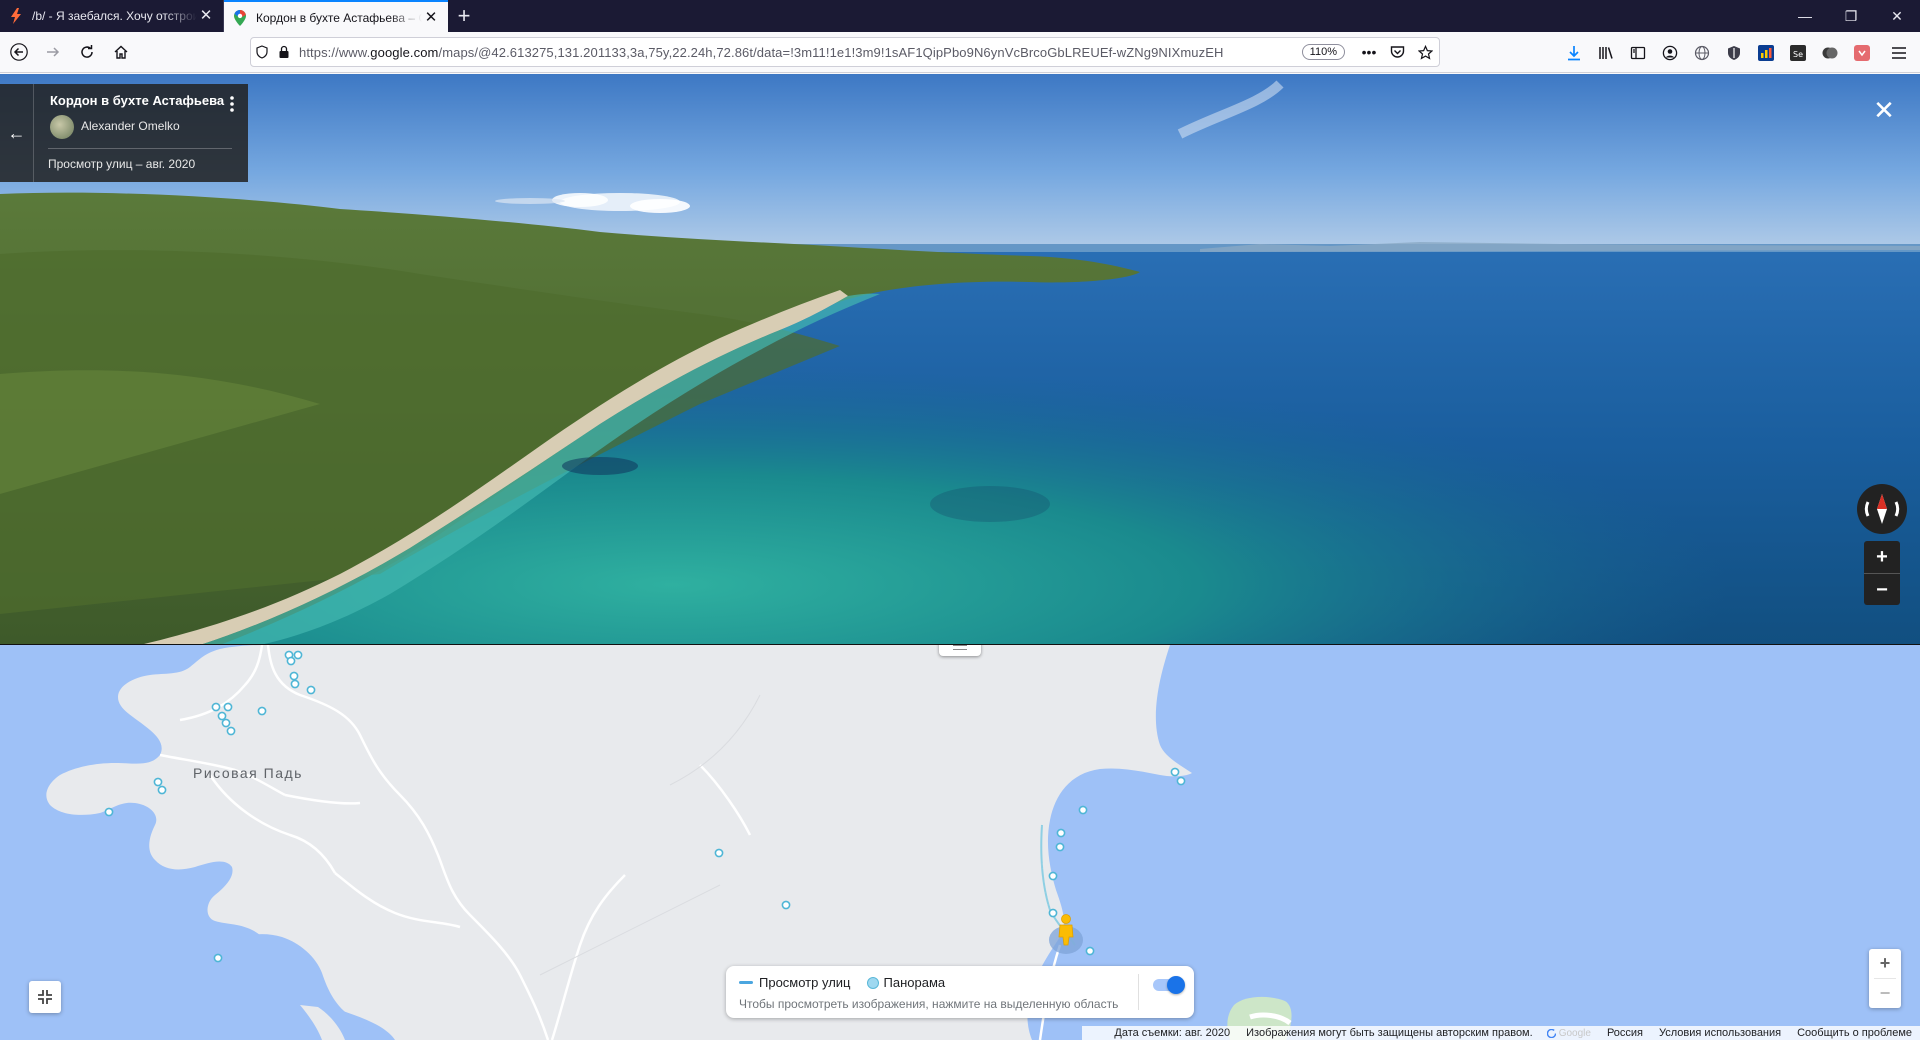  I want to click on town-label: Рисовая Падь, so click(248, 773).